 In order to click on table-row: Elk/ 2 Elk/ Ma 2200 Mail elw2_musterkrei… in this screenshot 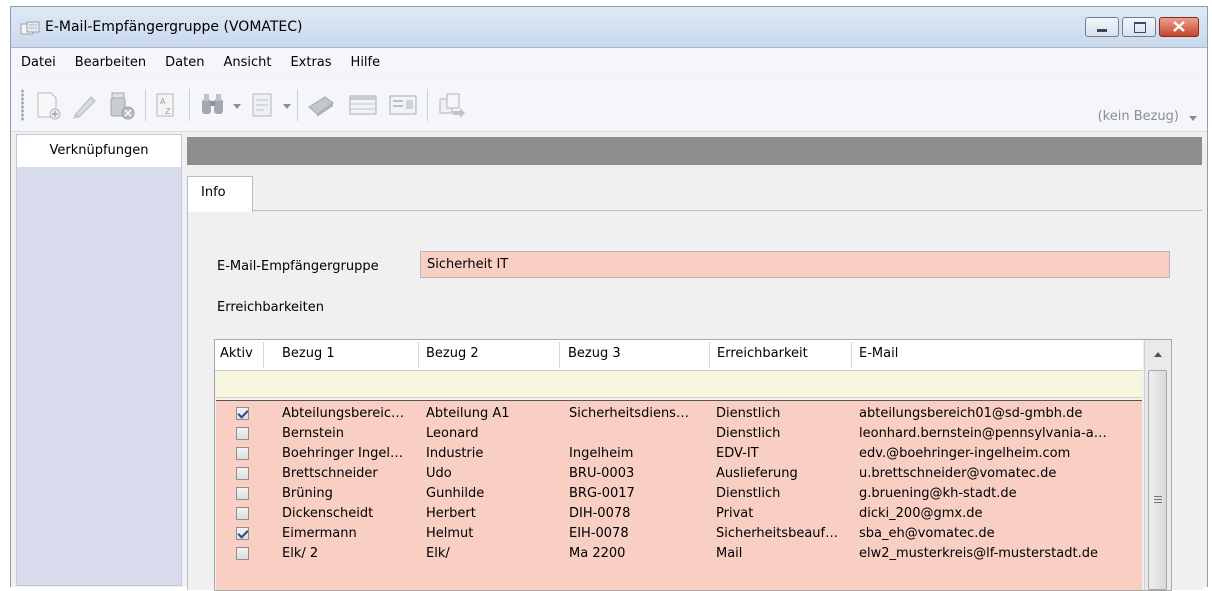, I will do `click(679, 554)`.